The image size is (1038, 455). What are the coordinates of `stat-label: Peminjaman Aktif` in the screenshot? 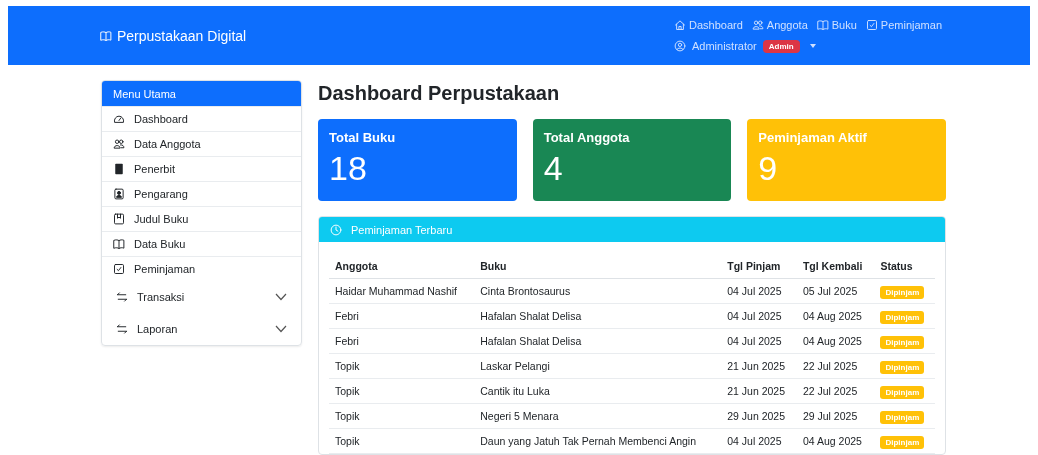 It's located at (813, 137).